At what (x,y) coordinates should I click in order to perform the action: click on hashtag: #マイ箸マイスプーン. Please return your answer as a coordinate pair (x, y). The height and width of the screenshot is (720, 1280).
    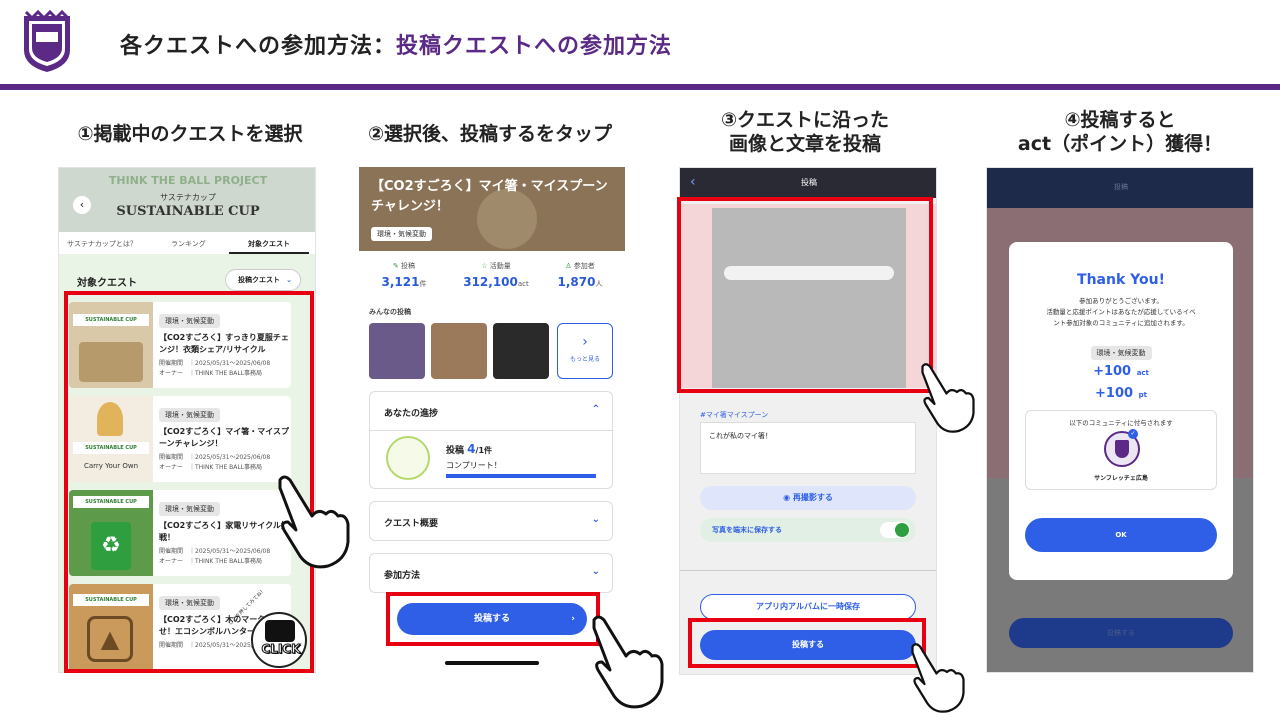
    Looking at the image, I should click on (734, 415).